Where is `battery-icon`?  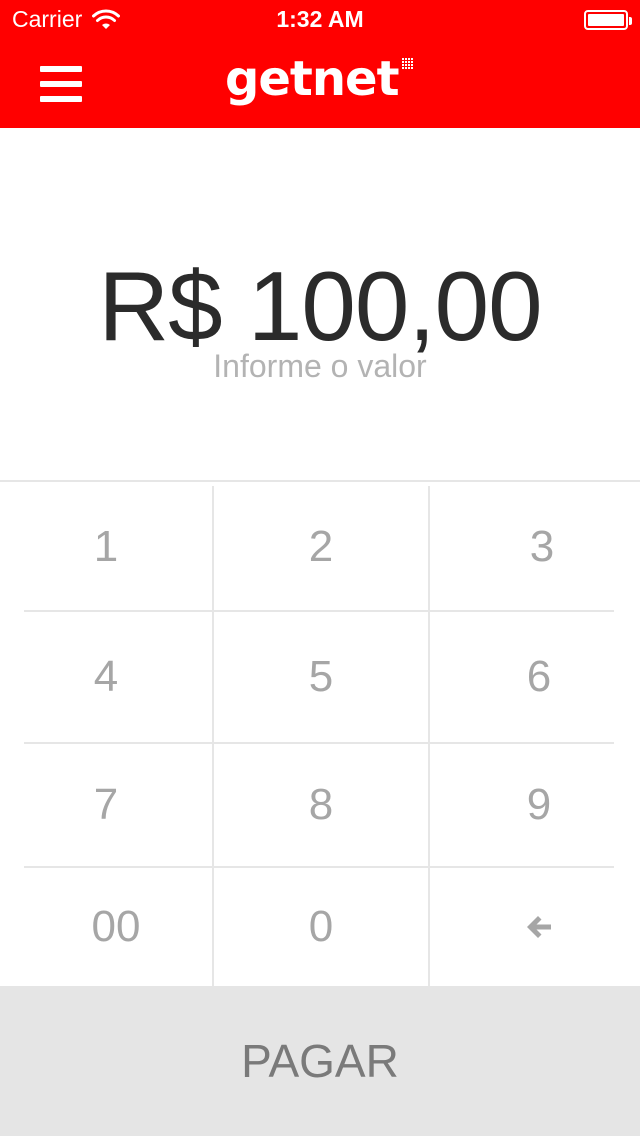
battery-icon is located at coordinates (608, 20).